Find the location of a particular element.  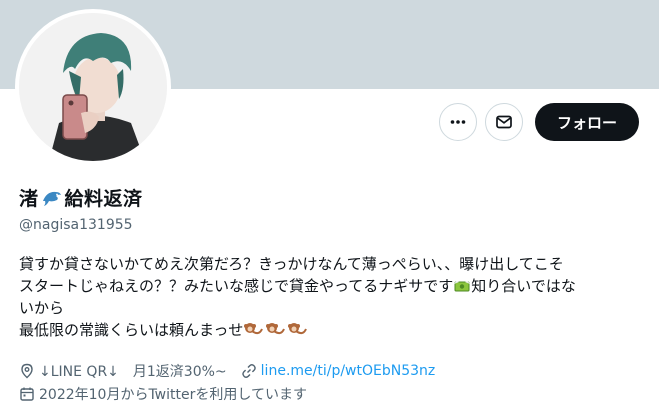

bio-line: スタートじゃねえの？？みたいな感じで貸金やってるナギサです 知り合いではな is located at coordinates (329, 286).